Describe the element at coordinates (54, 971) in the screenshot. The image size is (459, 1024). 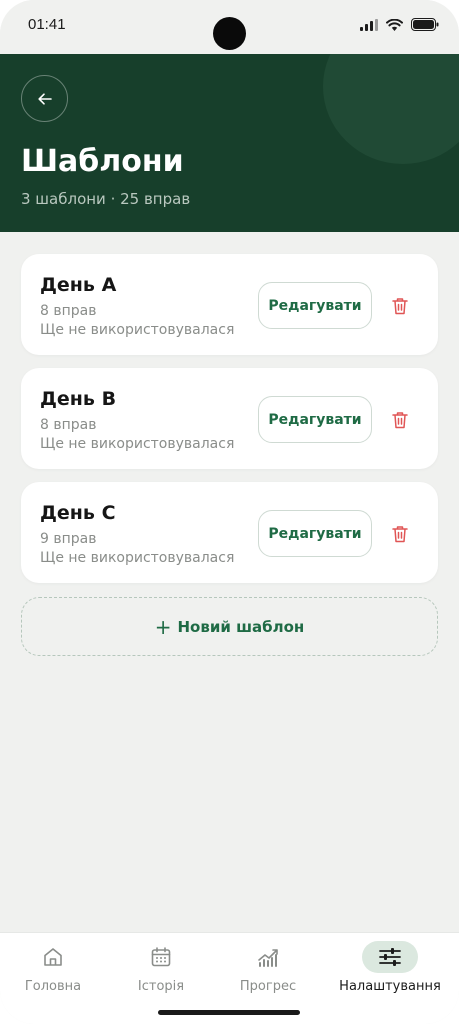
I see `tab-home: Головна` at that location.